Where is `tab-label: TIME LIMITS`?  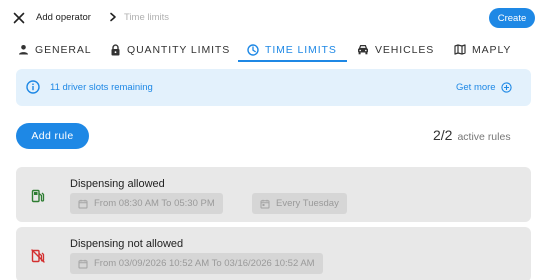
tab-label: TIME LIMITS is located at coordinates (301, 49).